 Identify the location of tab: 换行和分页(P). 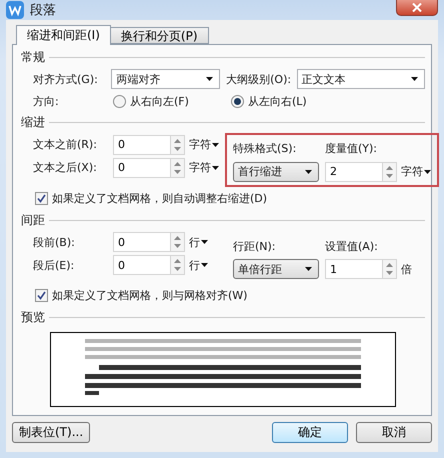
(159, 35).